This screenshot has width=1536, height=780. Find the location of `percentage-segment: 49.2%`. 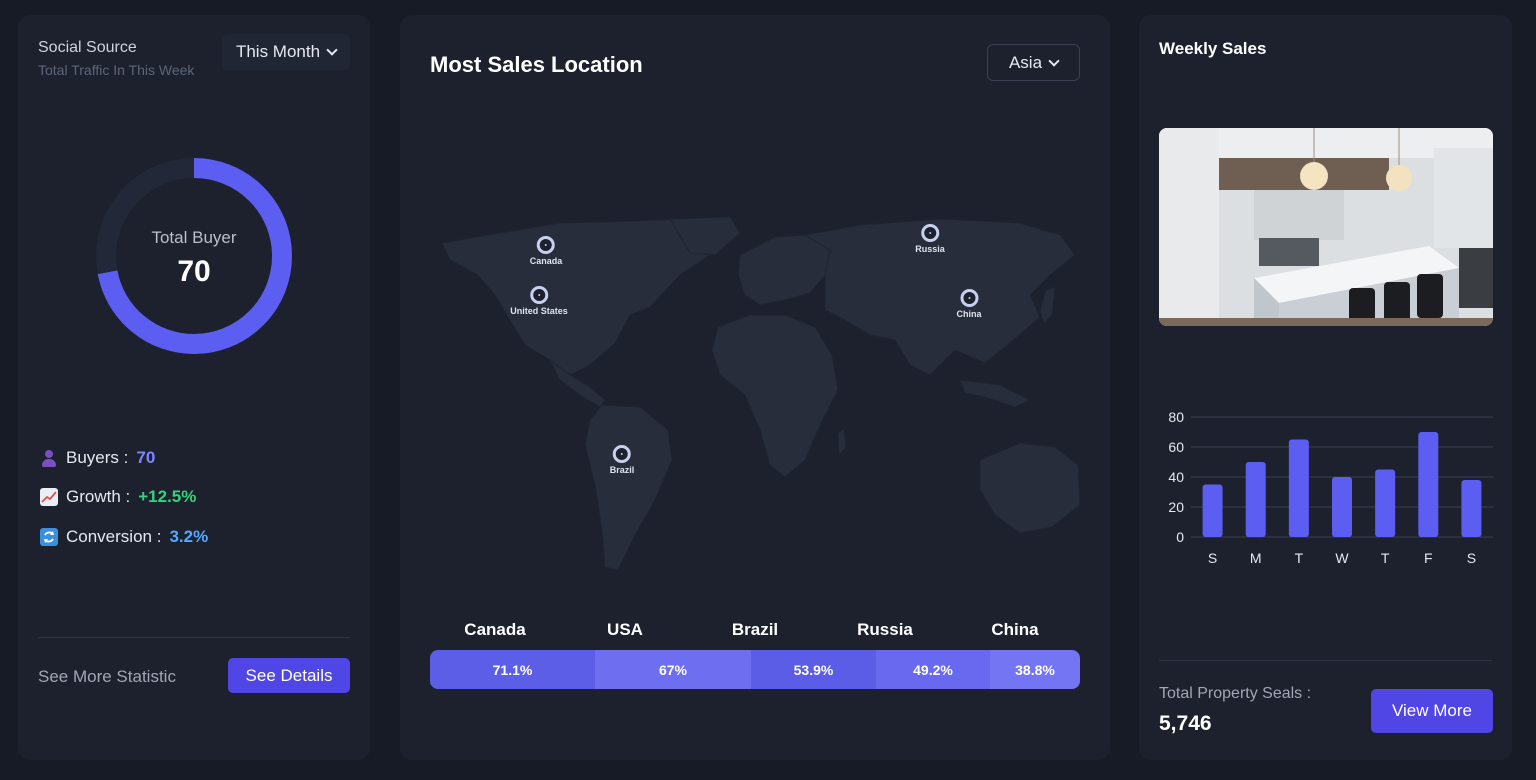

percentage-segment: 49.2% is located at coordinates (933, 669).